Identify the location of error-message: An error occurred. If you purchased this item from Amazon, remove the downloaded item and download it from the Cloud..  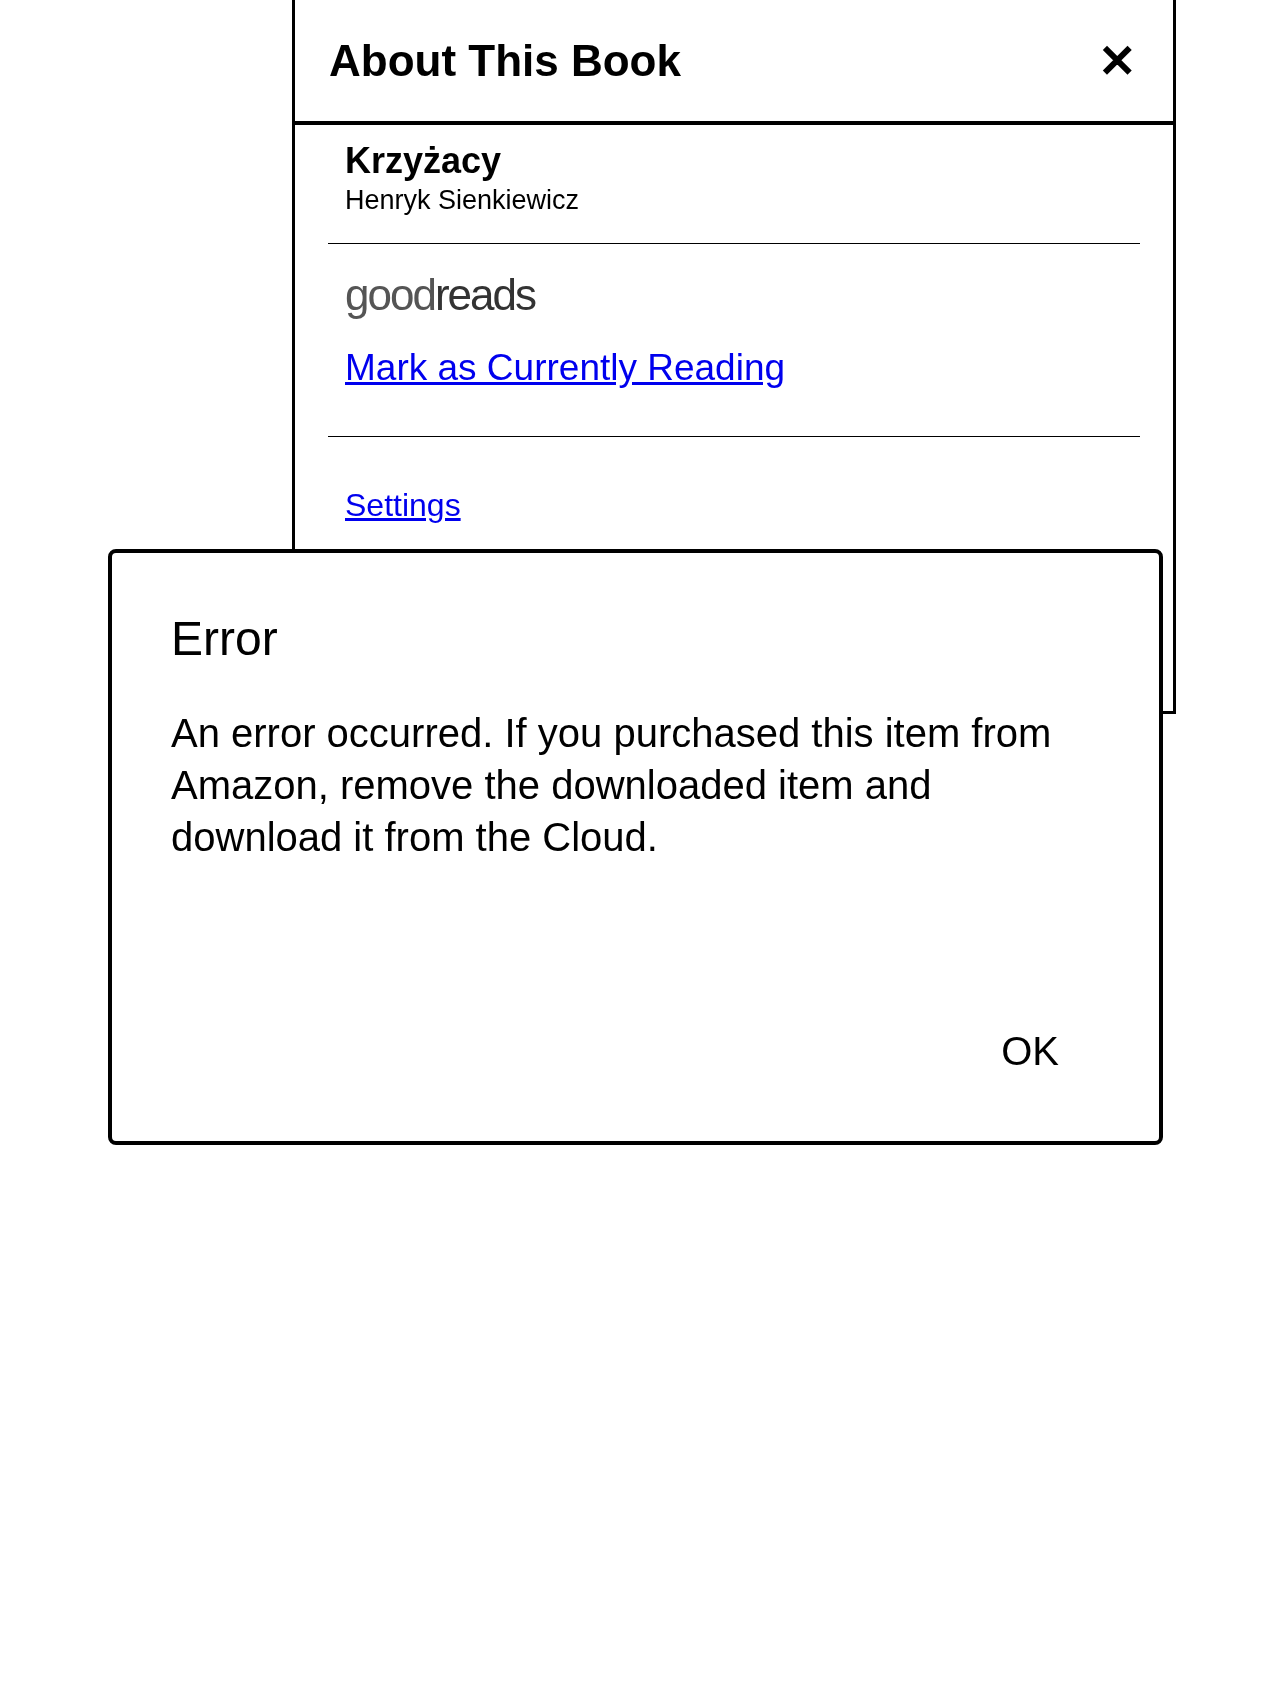
(612, 785).